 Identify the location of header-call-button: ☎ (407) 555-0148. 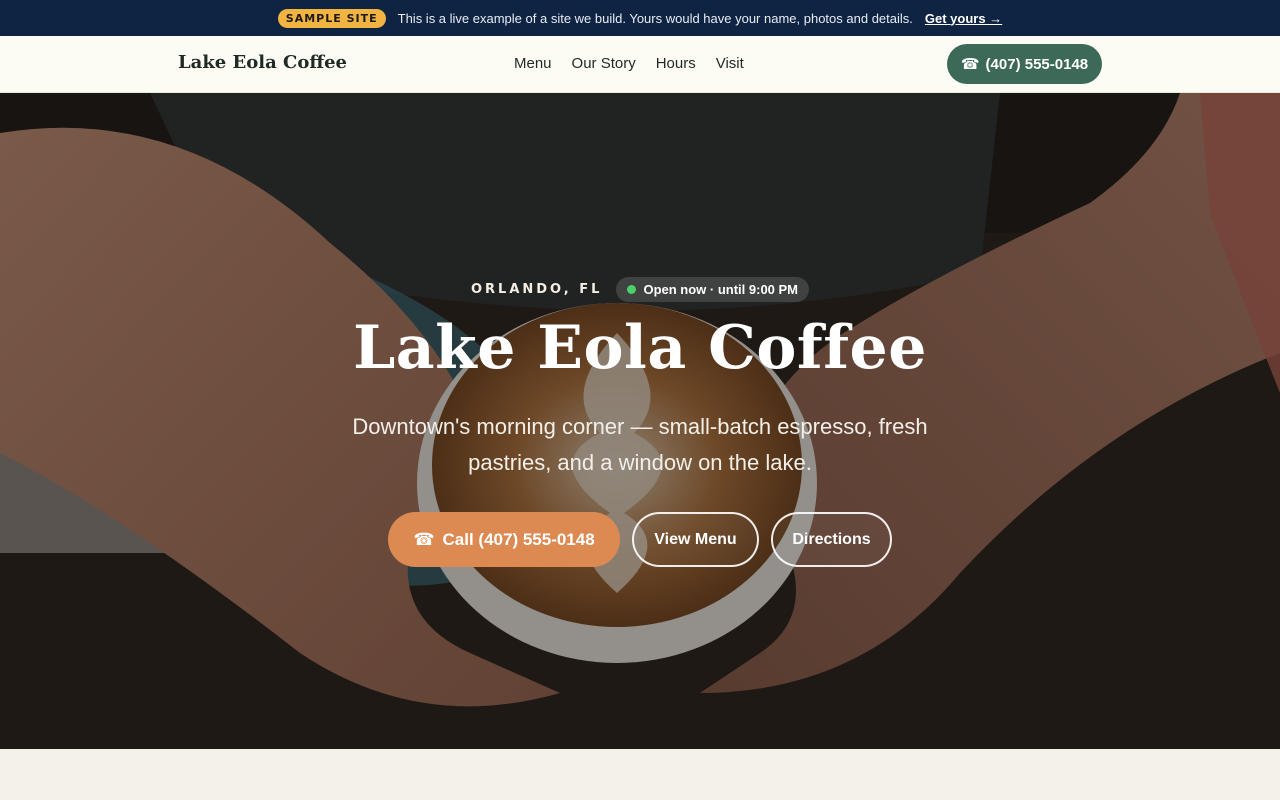
(1024, 64).